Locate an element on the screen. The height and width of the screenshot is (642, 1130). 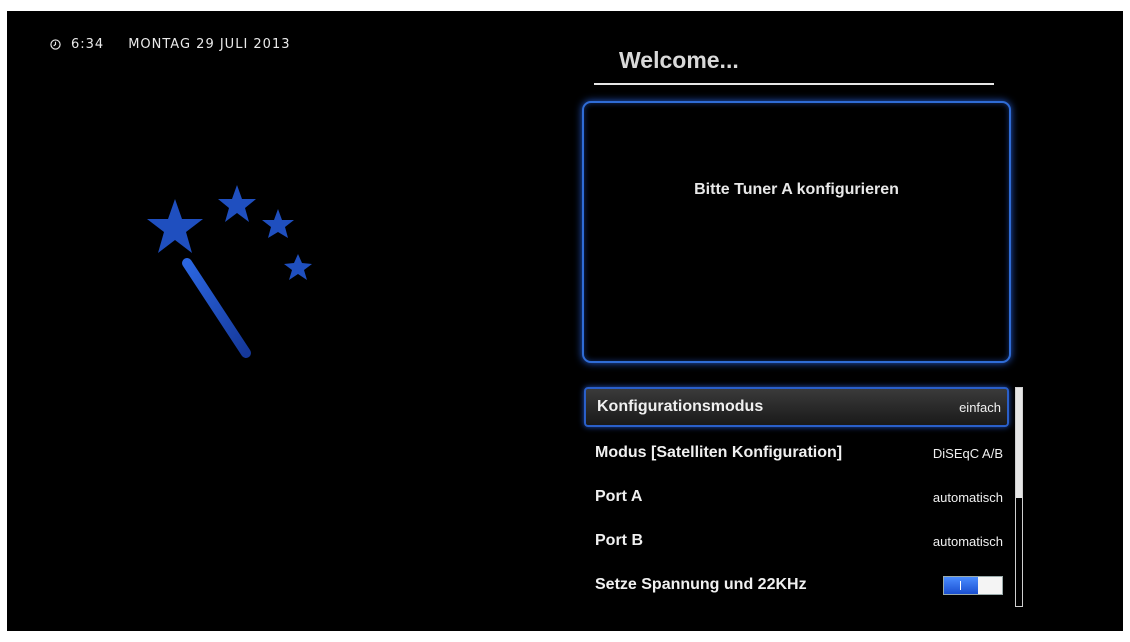
setting-label: Port A is located at coordinates (619, 496).